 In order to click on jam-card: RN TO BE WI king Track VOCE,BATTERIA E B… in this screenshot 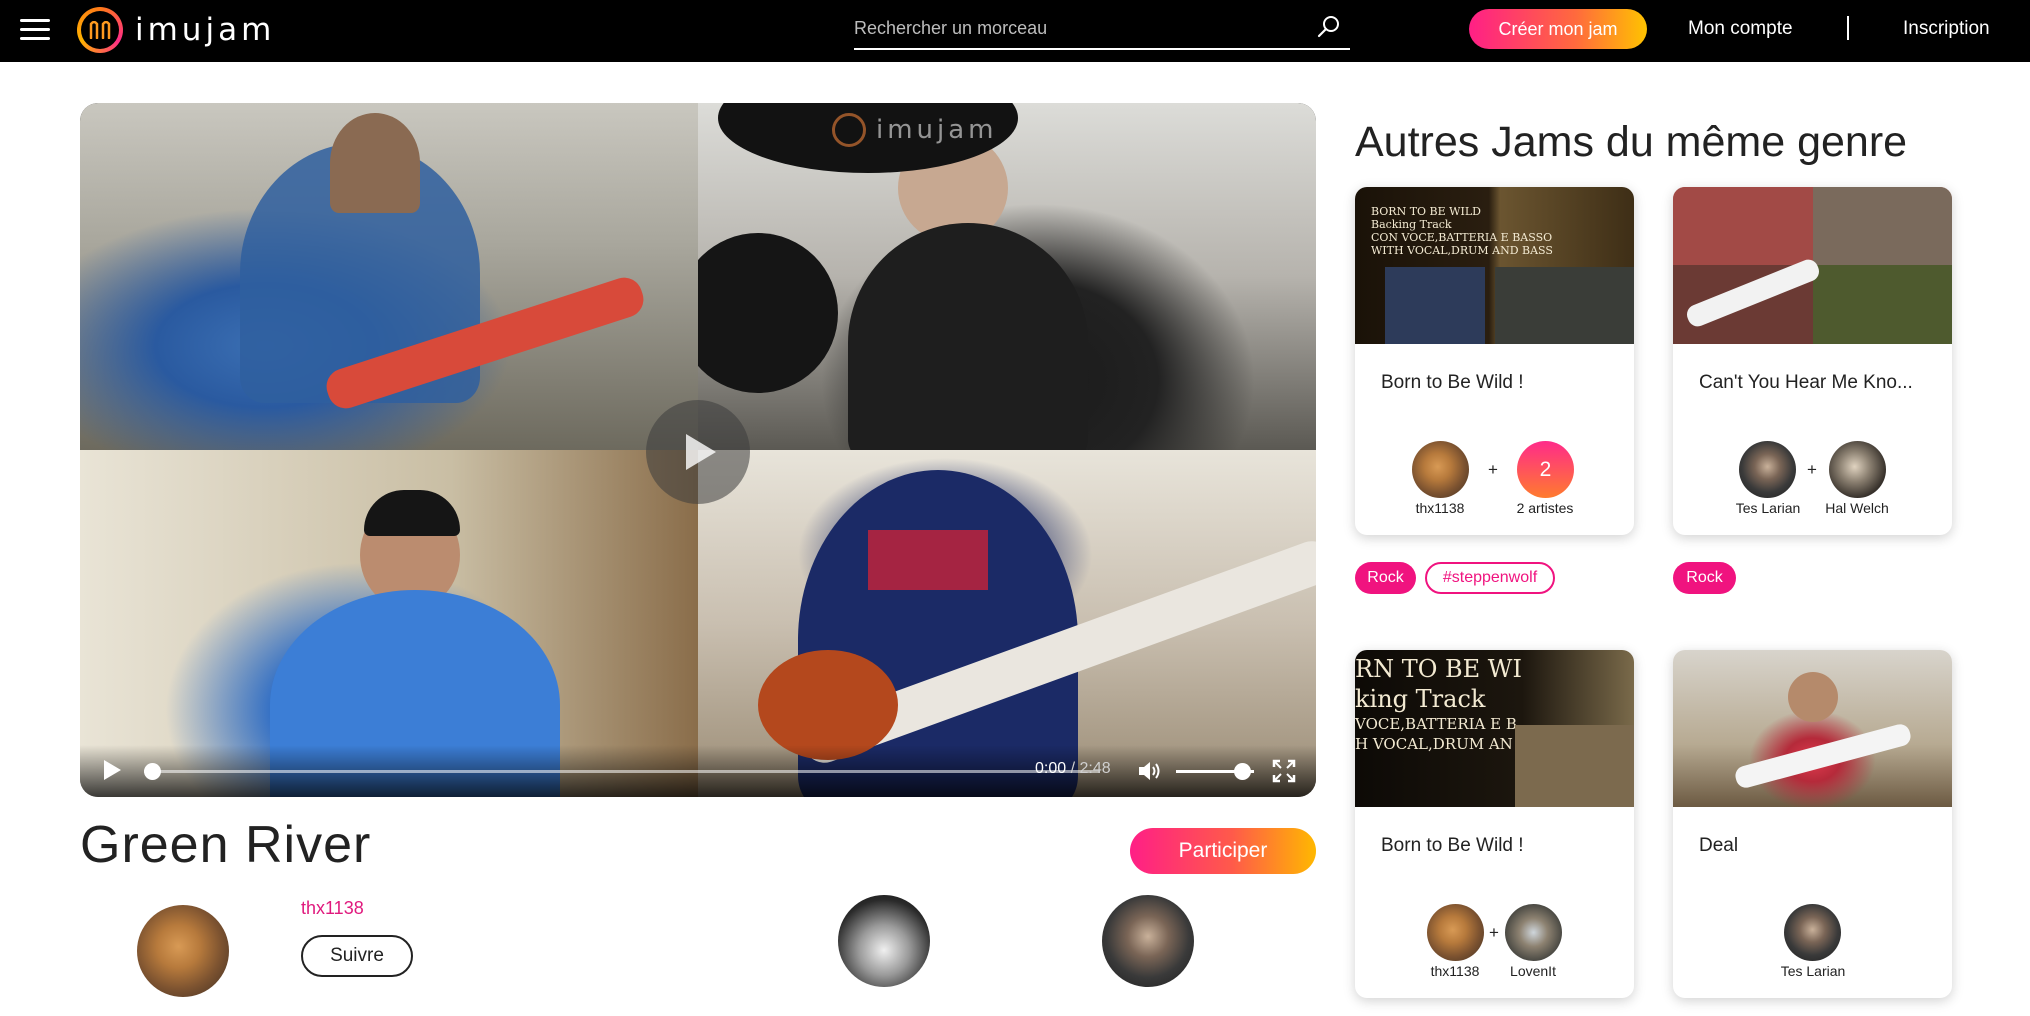, I will do `click(1494, 824)`.